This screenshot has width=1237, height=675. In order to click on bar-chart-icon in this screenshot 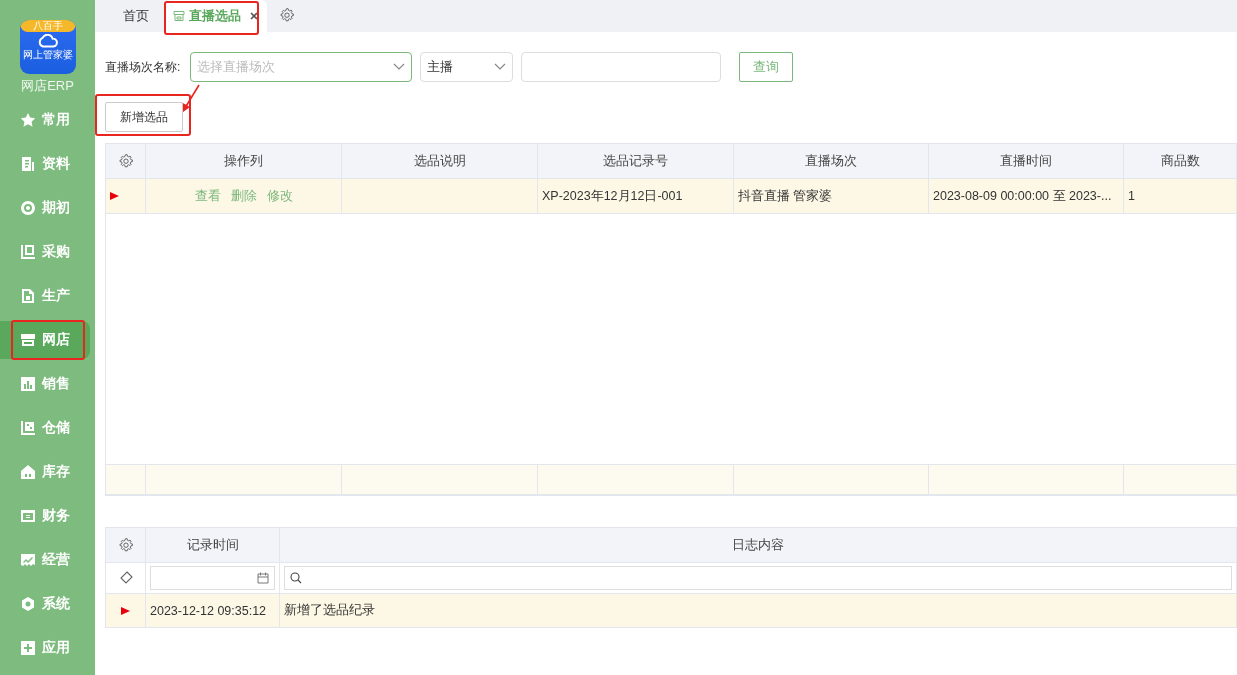, I will do `click(28, 384)`.